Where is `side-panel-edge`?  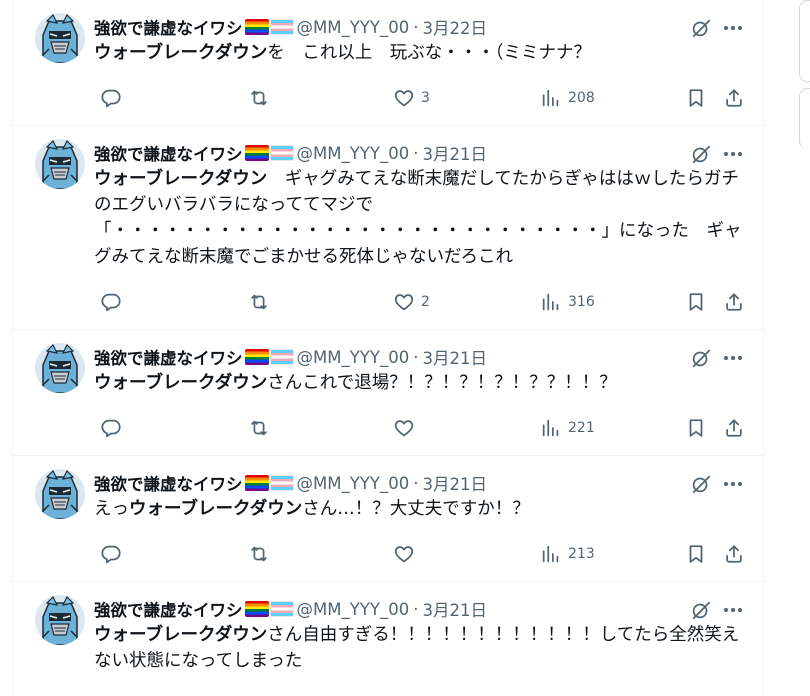
side-panel-edge is located at coordinates (804, 118).